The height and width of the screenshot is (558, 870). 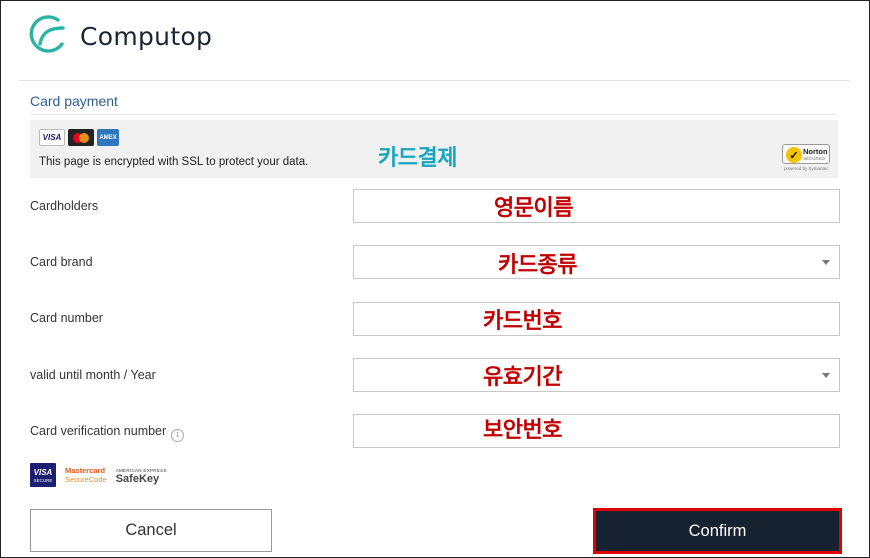 What do you see at coordinates (434, 80) in the screenshot?
I see `header-divider` at bounding box center [434, 80].